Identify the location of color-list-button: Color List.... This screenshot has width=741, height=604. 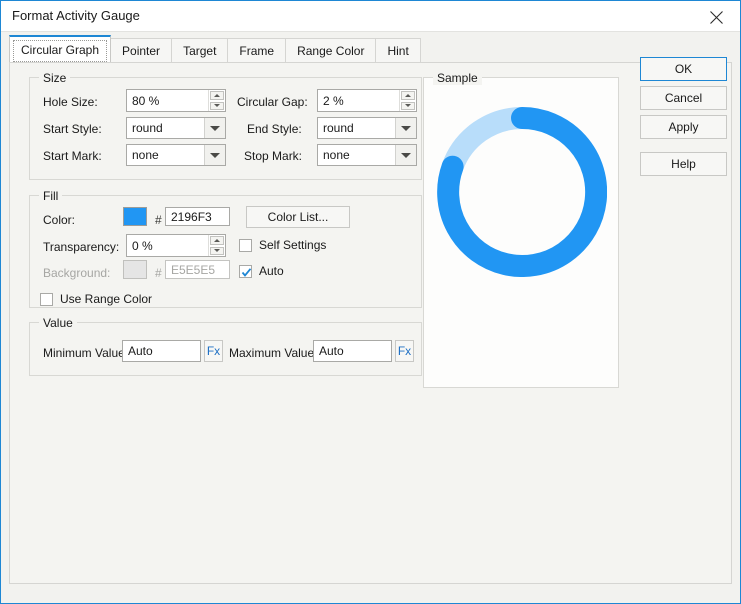
(298, 217).